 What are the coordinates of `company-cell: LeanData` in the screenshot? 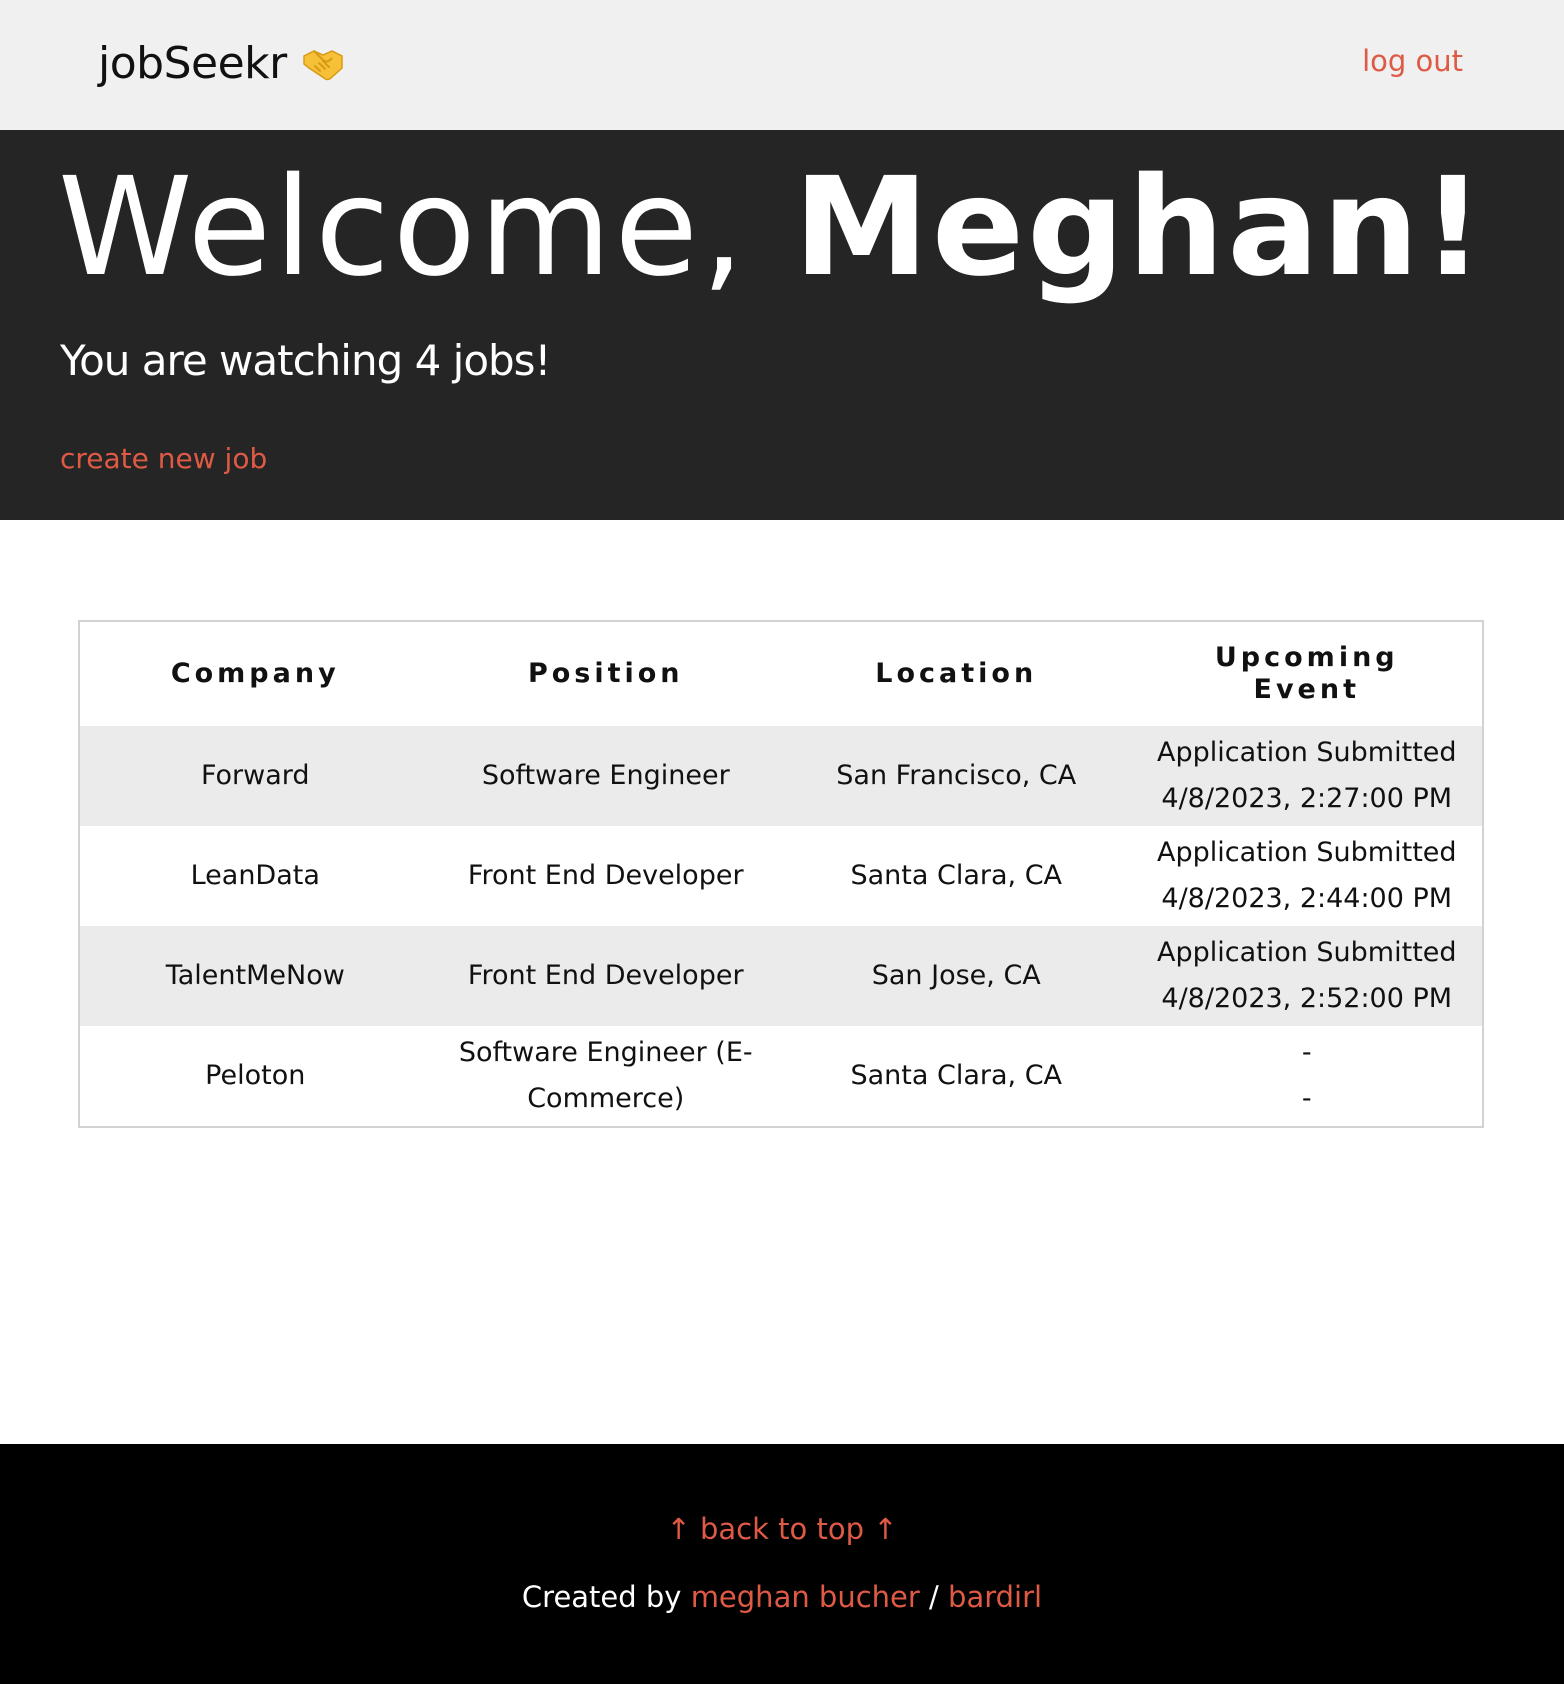 It's located at (255, 876).